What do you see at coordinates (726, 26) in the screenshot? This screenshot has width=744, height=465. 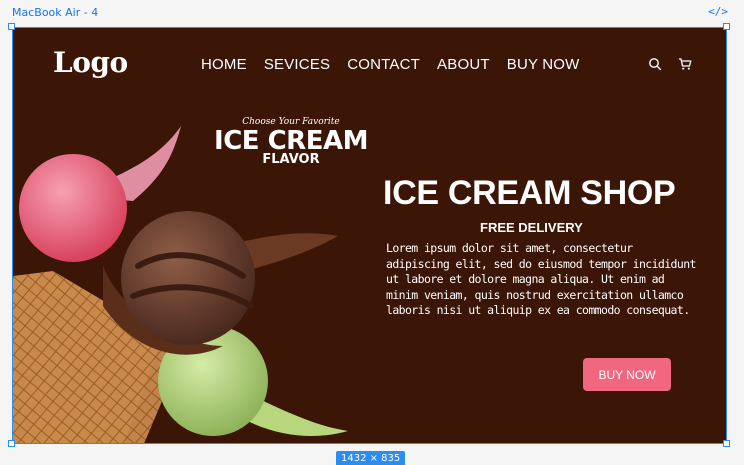 I see `resize-handle-top-right` at bounding box center [726, 26].